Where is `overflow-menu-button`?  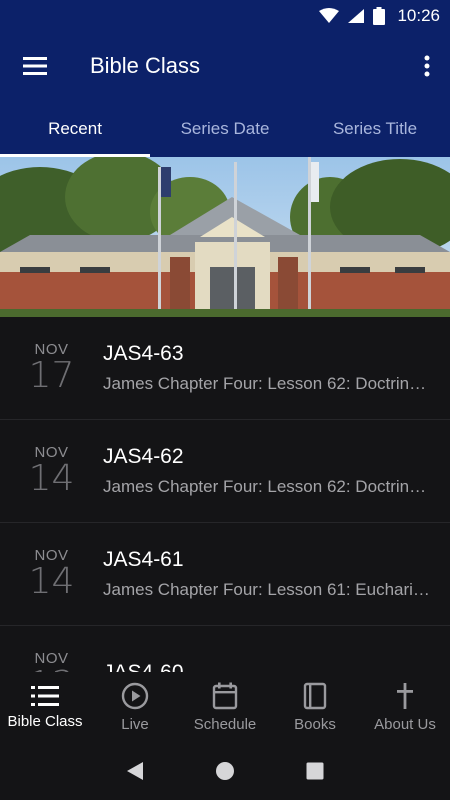 overflow-menu-button is located at coordinates (427, 66).